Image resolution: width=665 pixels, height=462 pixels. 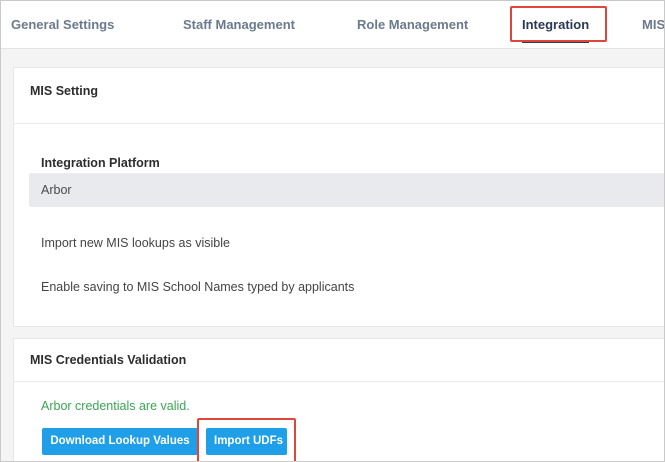 I want to click on tab-integration: Integration, so click(x=556, y=24).